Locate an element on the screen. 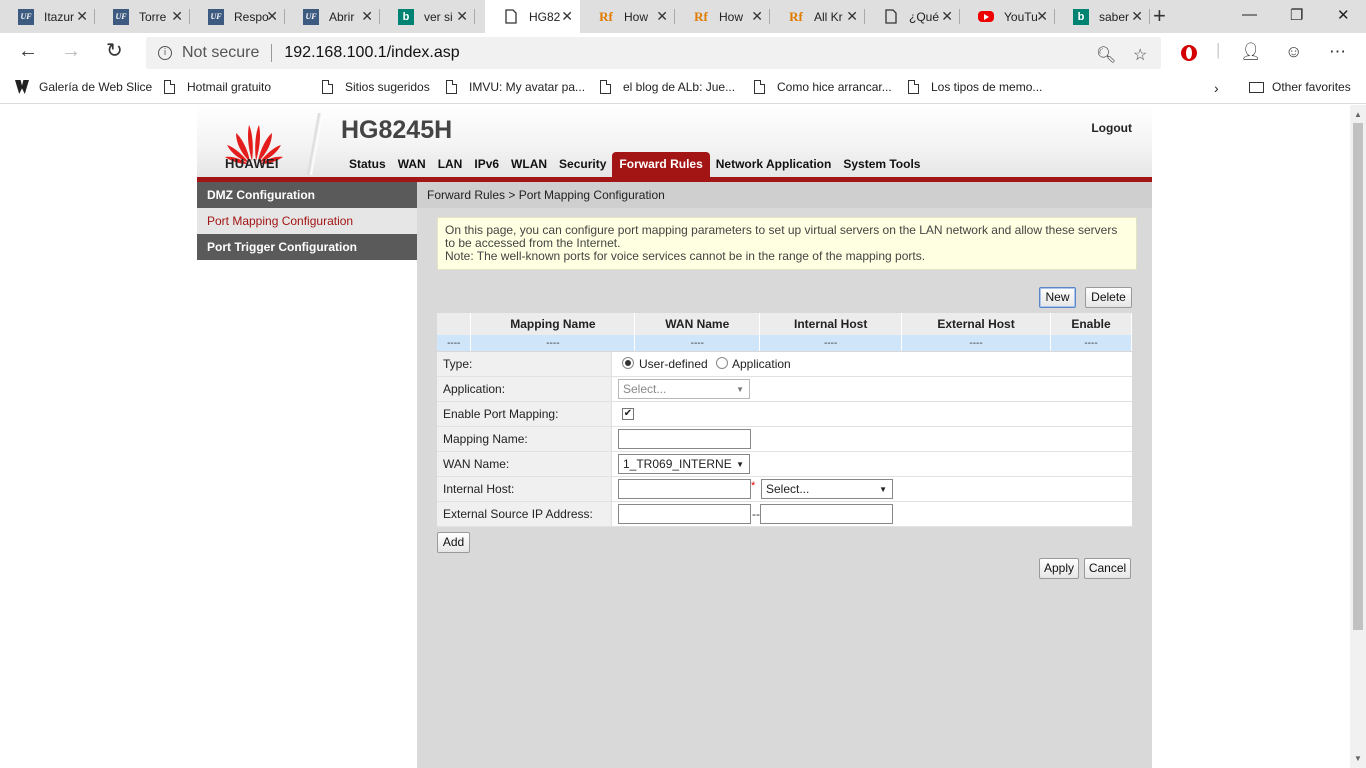  mapping-name-input is located at coordinates (684, 439).